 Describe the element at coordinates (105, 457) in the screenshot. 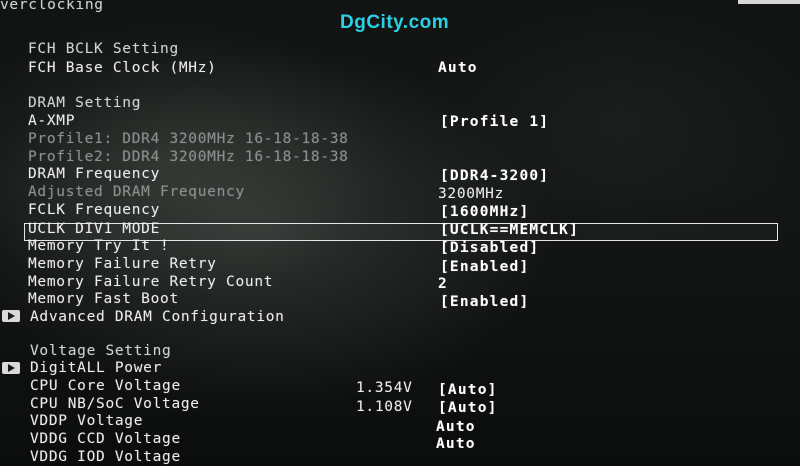

I see `vddg-iod-voltage-label: VDDG IOD Voltage` at that location.